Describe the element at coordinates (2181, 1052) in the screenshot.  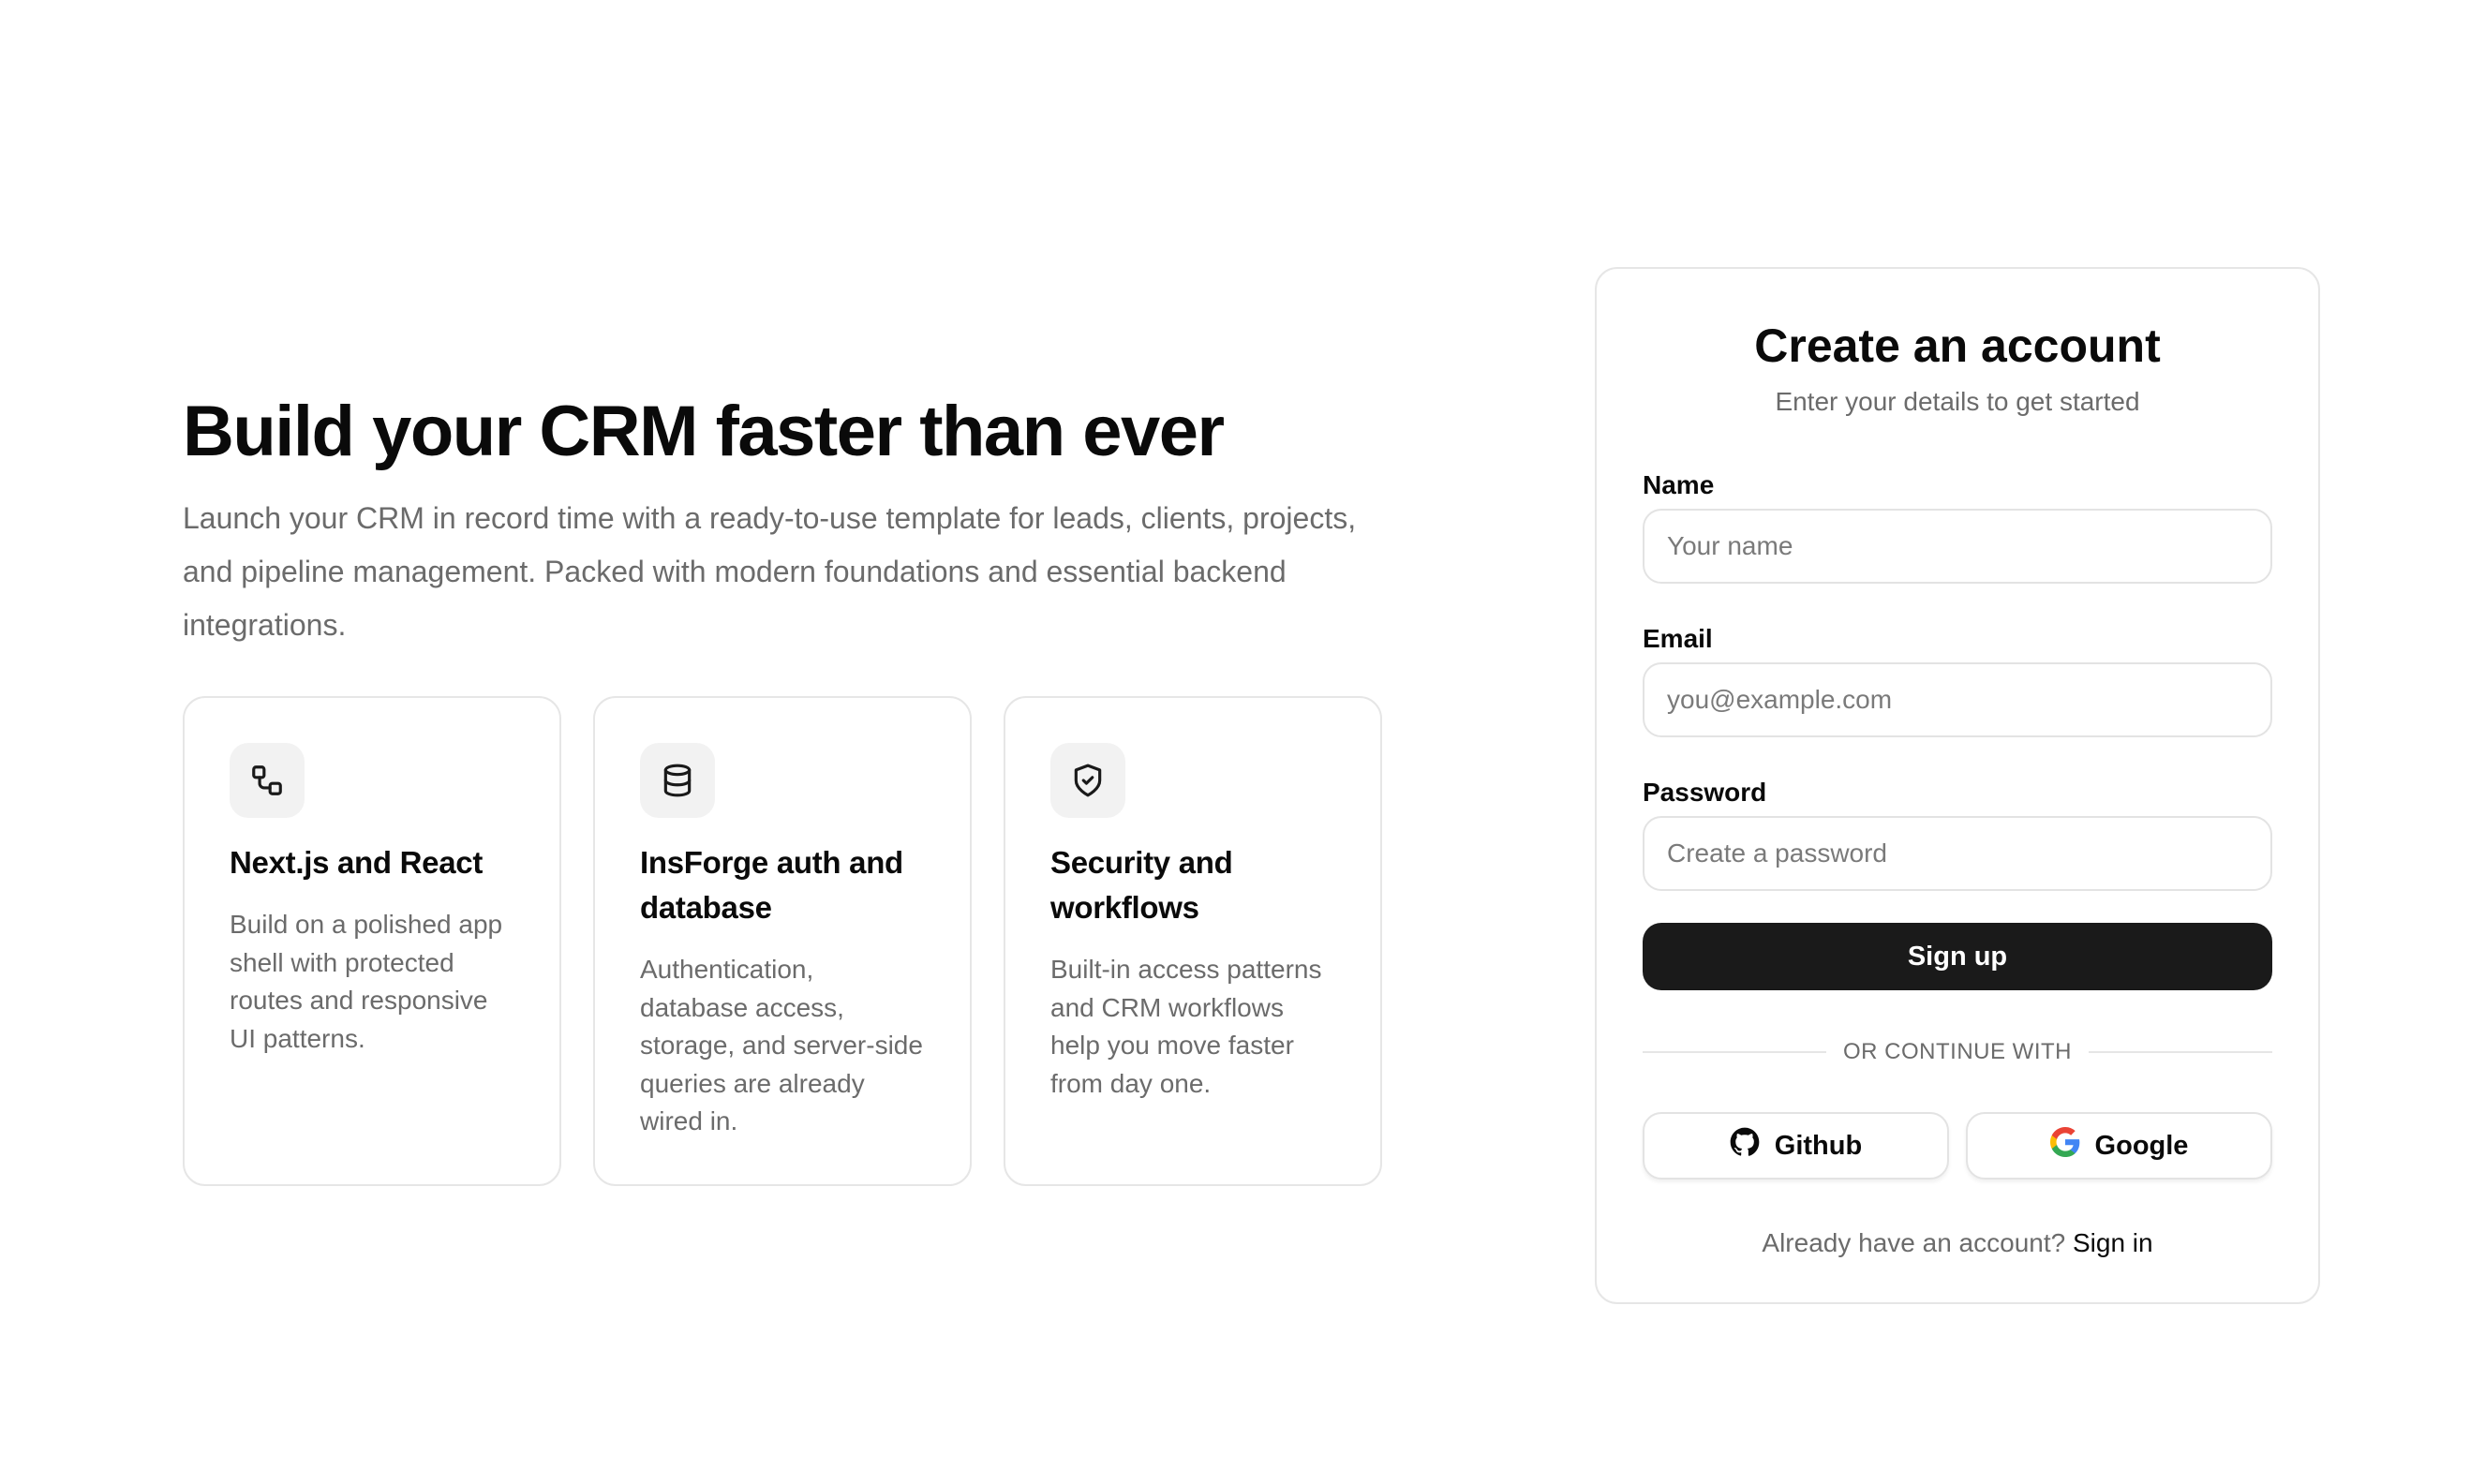
I see `divider-line-right` at that location.